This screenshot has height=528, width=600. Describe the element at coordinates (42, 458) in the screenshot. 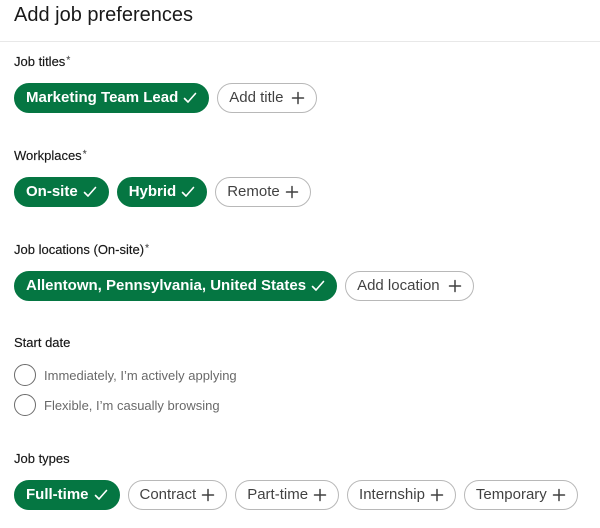

I see `job-types-label: Job types` at that location.